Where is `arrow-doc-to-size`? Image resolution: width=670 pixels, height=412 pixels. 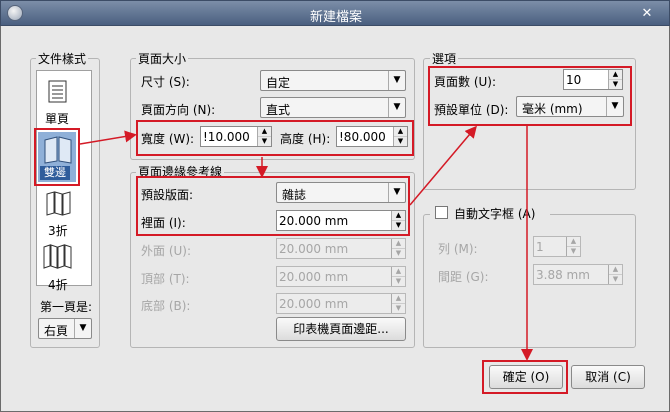
arrow-doc-to-size is located at coordinates (108, 137).